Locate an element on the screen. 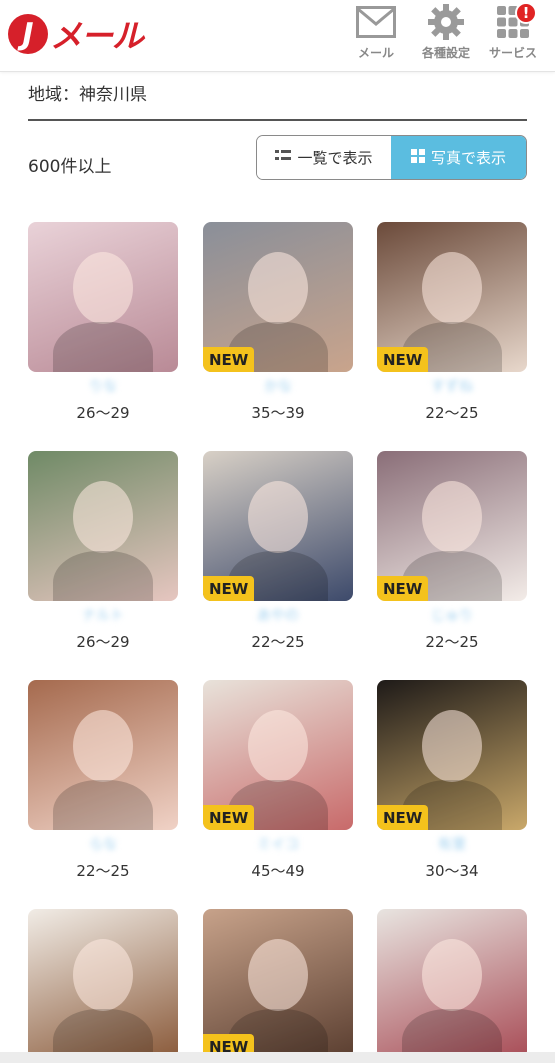 The width and height of the screenshot is (555, 1063). mail-icon is located at coordinates (376, 22).